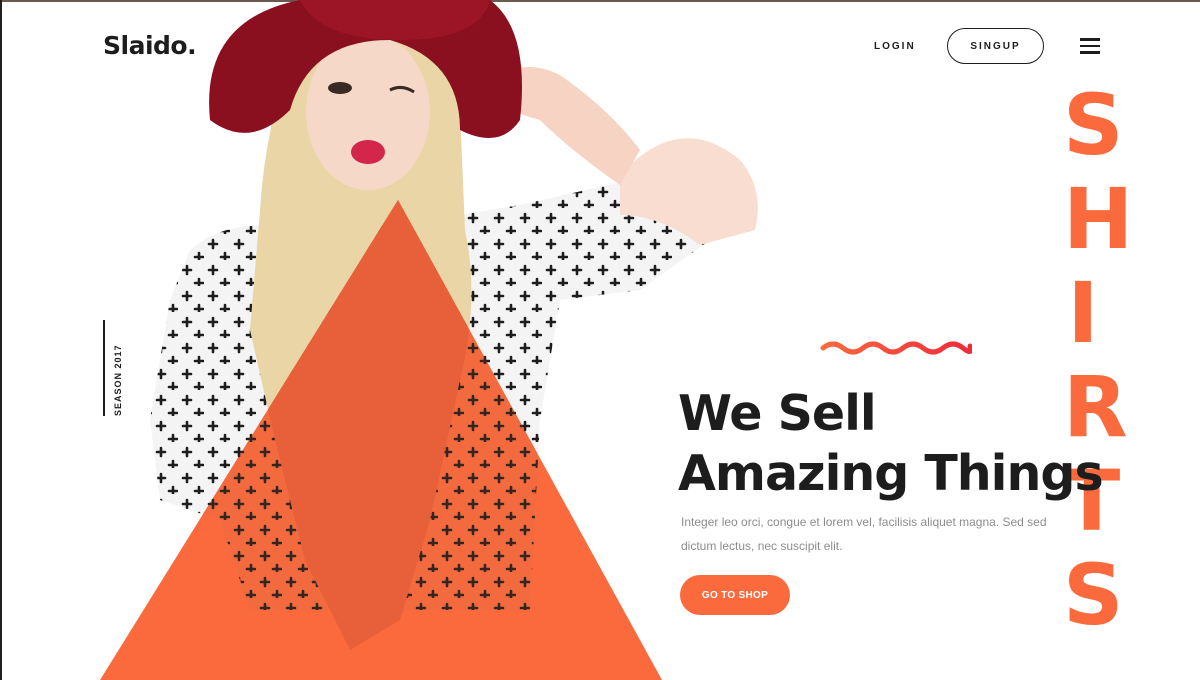 The image size is (1200, 680). What do you see at coordinates (1098, 219) in the screenshot?
I see `vertical-letter: H` at bounding box center [1098, 219].